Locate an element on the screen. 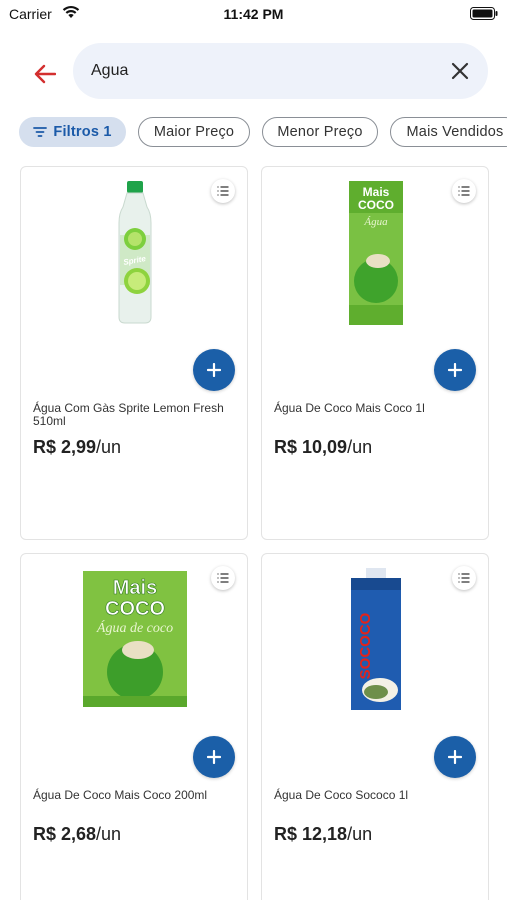 The image size is (507, 900). price-value: R$ 2,99 is located at coordinates (65, 447).